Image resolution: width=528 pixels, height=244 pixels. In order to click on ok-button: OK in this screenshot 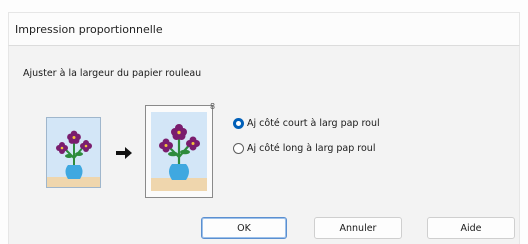, I will do `click(244, 228)`.